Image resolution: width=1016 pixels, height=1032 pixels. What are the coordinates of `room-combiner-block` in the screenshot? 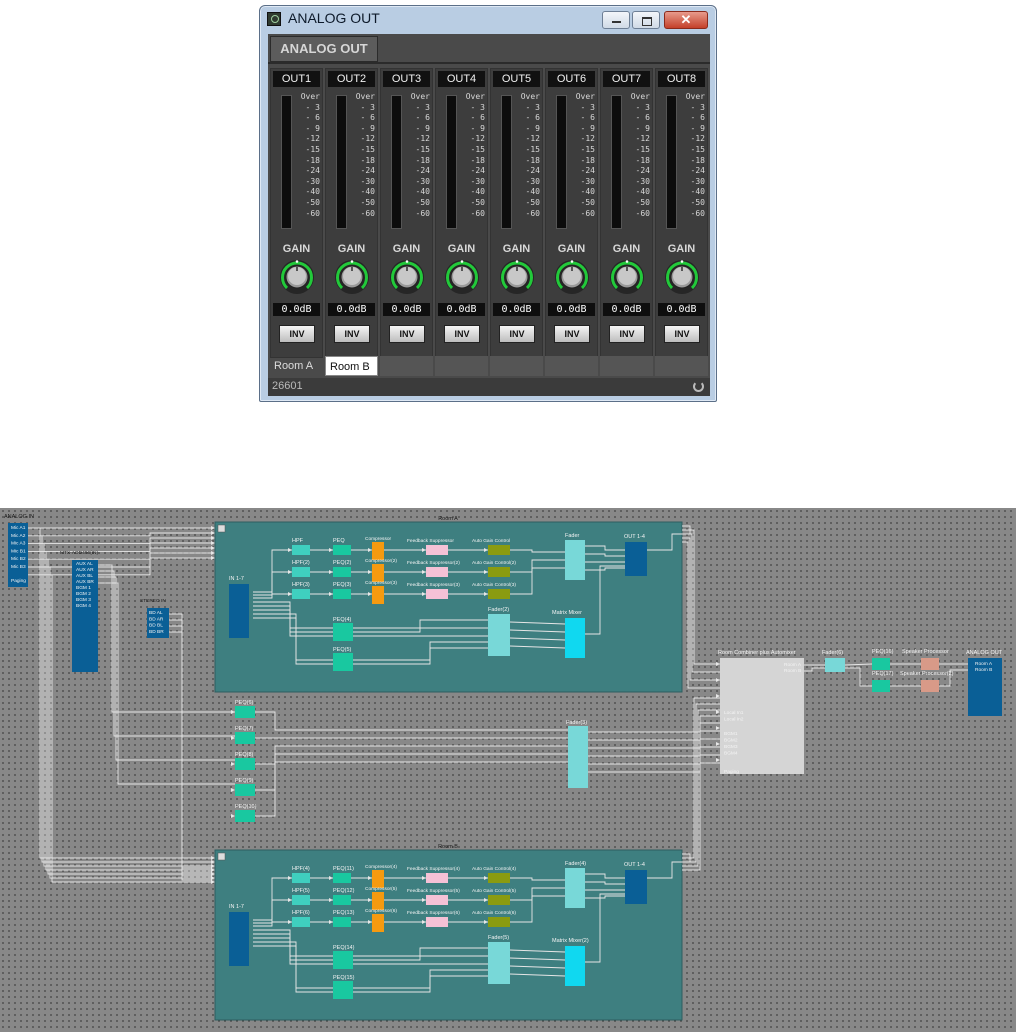 It's located at (762, 716).